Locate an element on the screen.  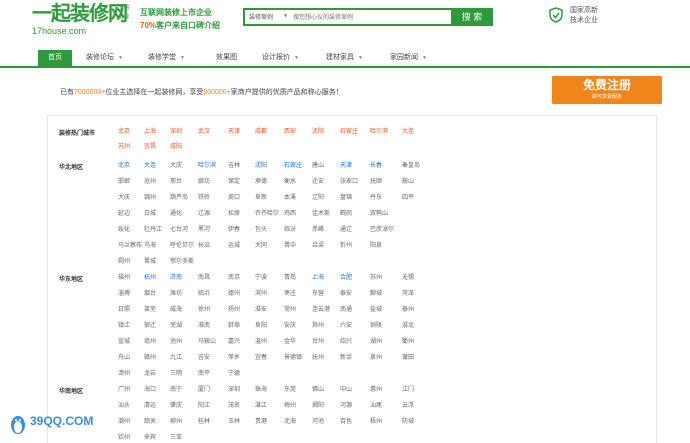
city-link: 呼伦贝尔 is located at coordinates (182, 246).